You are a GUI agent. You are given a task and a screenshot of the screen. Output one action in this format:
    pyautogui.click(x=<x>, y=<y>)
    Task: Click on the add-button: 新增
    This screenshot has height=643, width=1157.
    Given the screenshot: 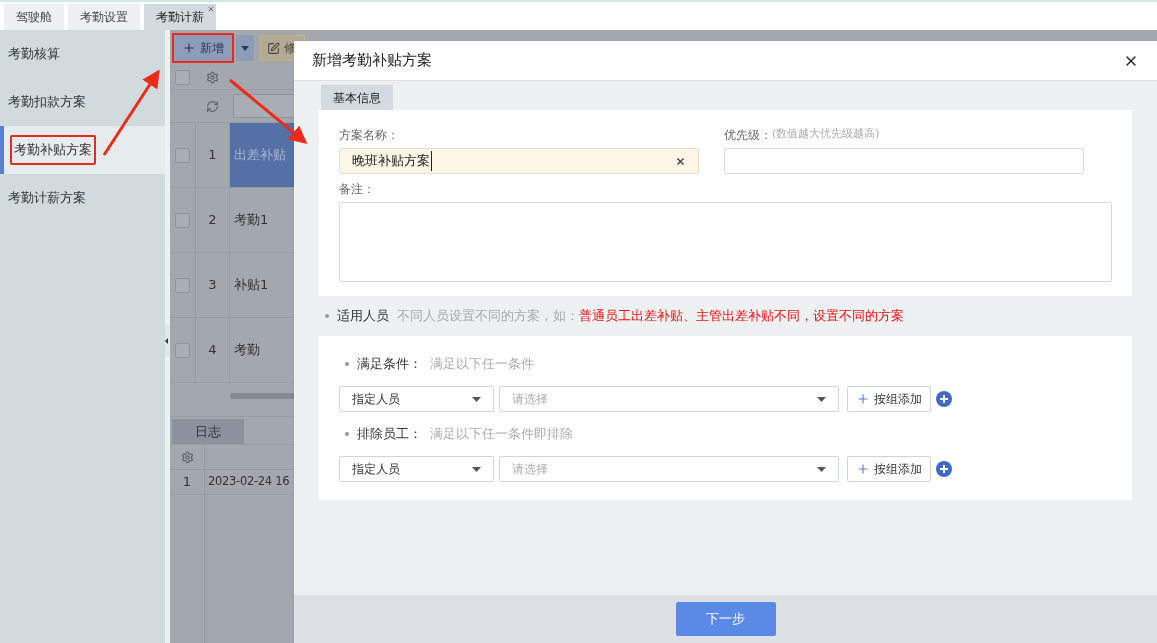 What is the action you would take?
    pyautogui.click(x=203, y=48)
    